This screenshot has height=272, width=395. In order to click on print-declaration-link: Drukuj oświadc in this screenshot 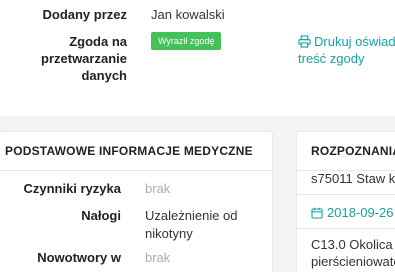, I will do `click(346, 41)`.